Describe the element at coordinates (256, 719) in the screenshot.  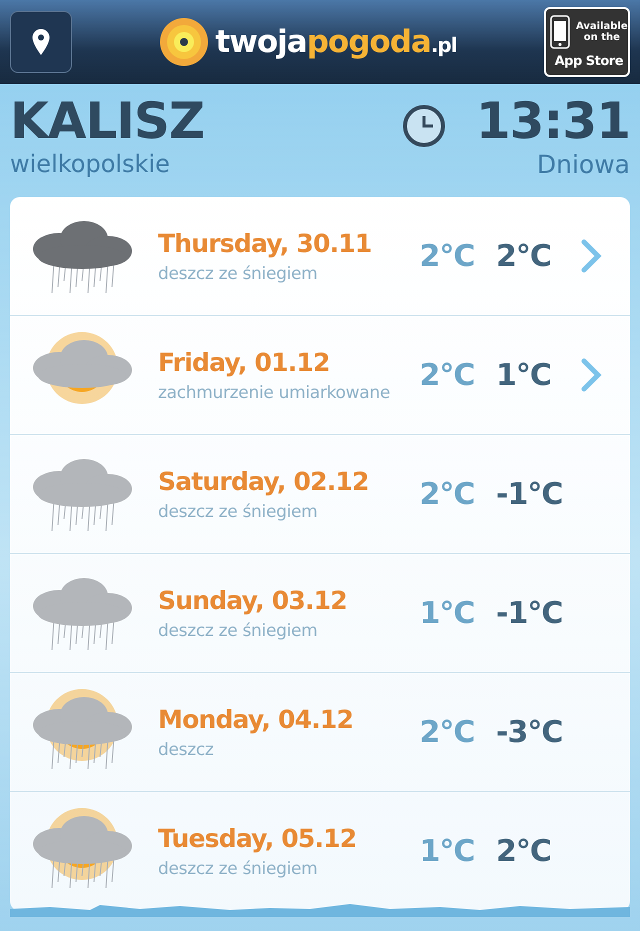
I see `day-date: Monday, 04.12` at that location.